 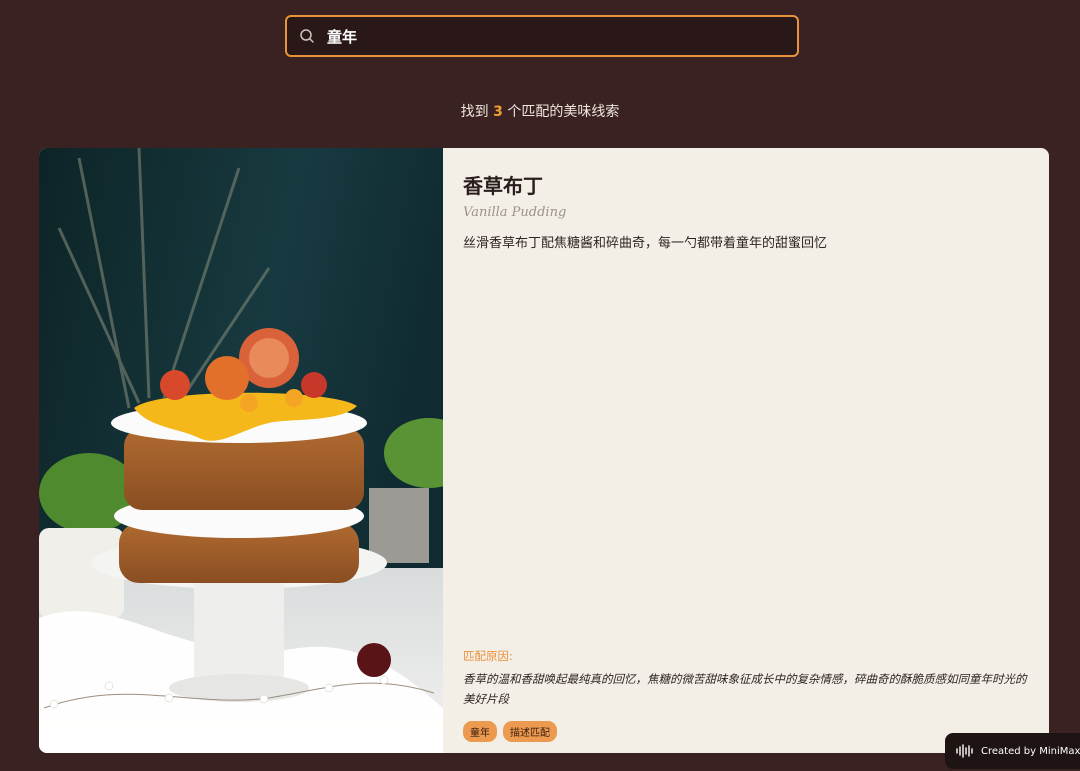 I want to click on results-summary: 找到 3 个匹配的美味线索, so click(x=540, y=111).